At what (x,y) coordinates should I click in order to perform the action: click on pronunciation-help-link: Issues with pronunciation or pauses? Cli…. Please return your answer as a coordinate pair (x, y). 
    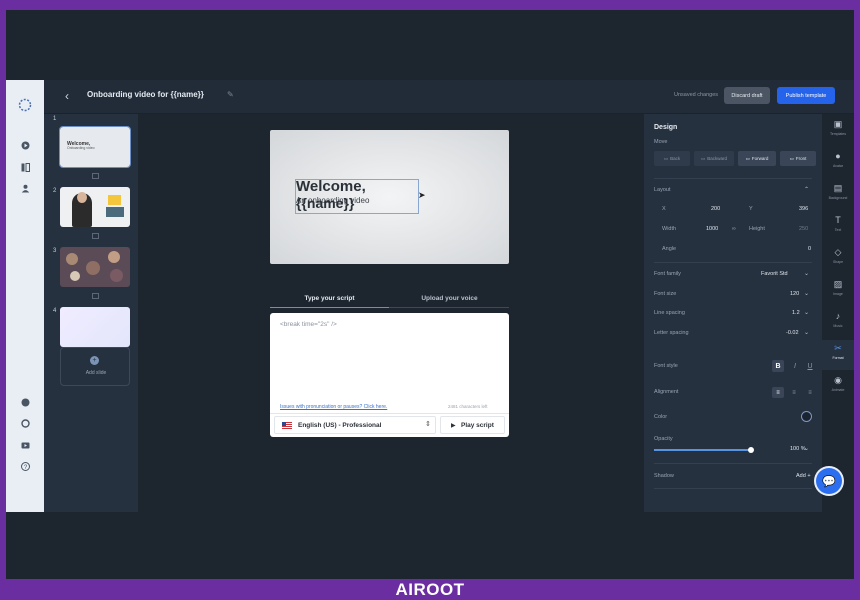
    Looking at the image, I should click on (333, 407).